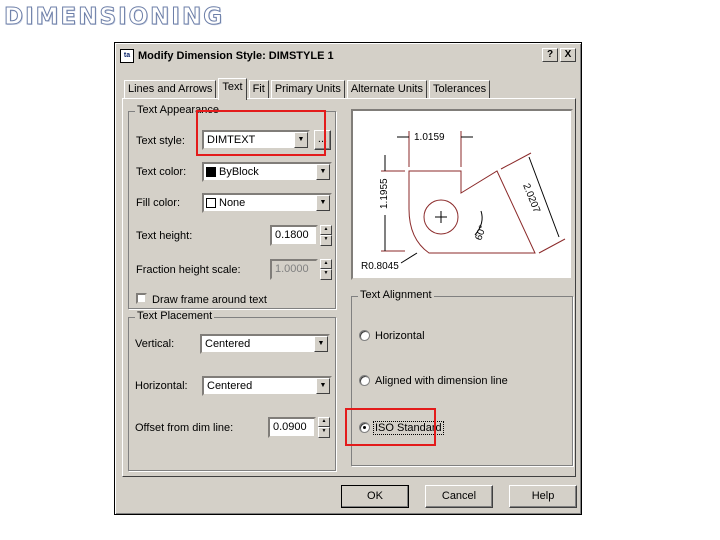  Describe the element at coordinates (261, 133) in the screenshot. I see `text-style-highlight` at that location.